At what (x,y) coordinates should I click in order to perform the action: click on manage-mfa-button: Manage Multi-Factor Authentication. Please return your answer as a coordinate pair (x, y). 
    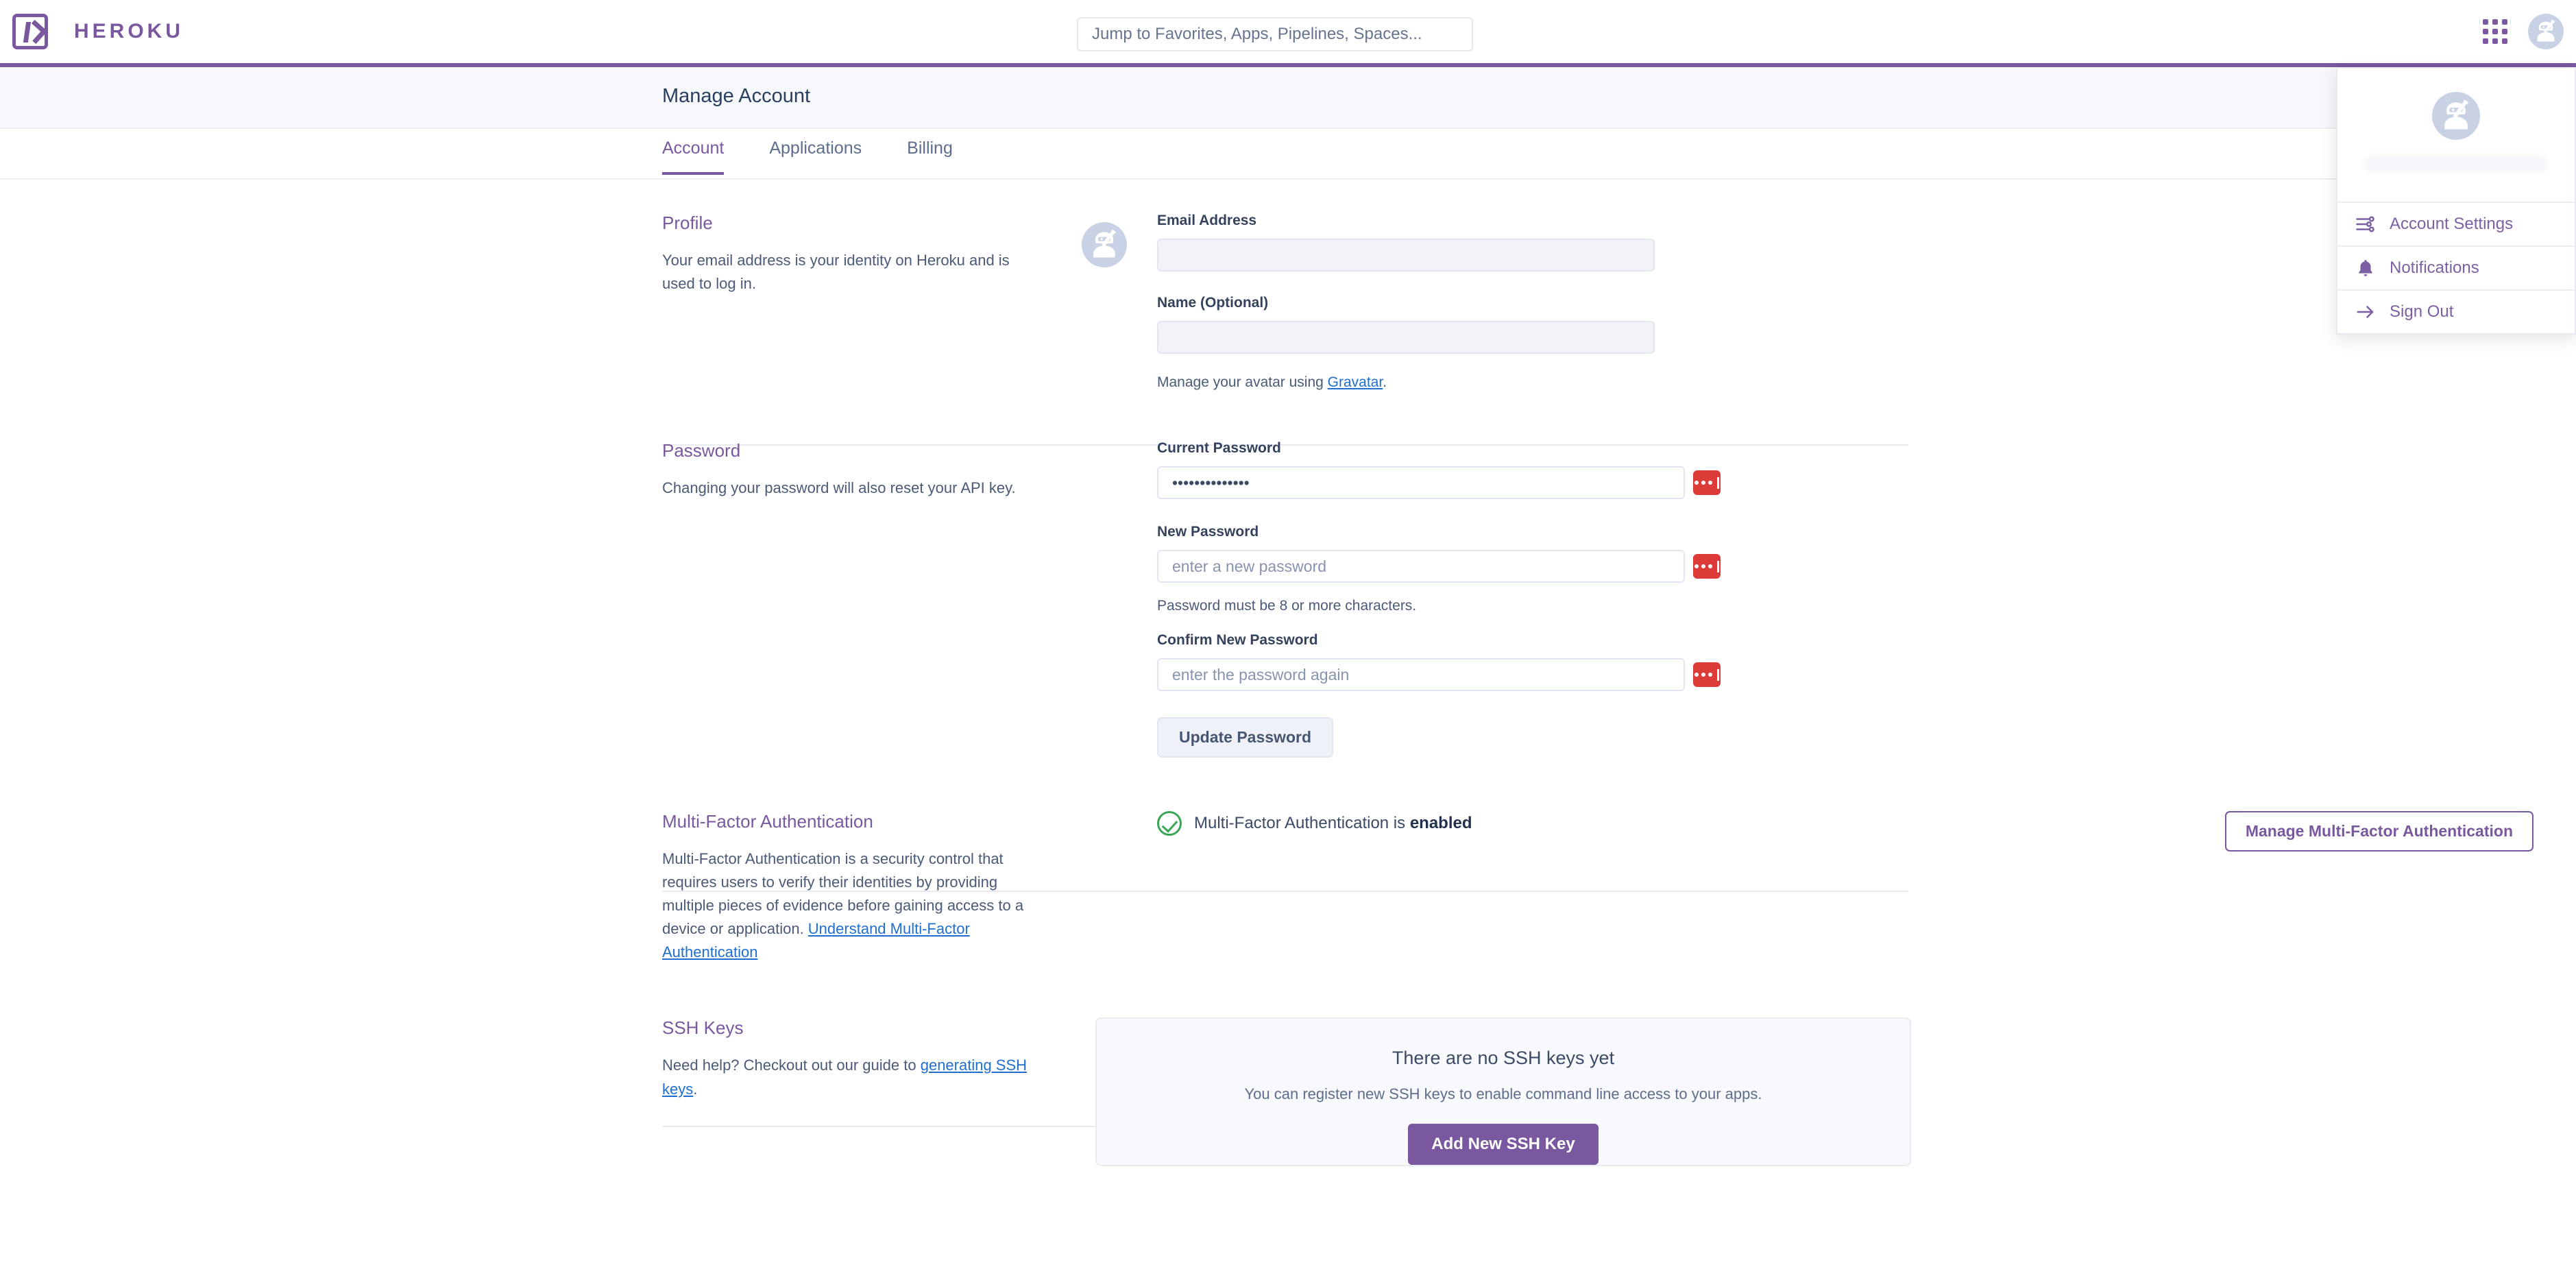
    Looking at the image, I should click on (2379, 831).